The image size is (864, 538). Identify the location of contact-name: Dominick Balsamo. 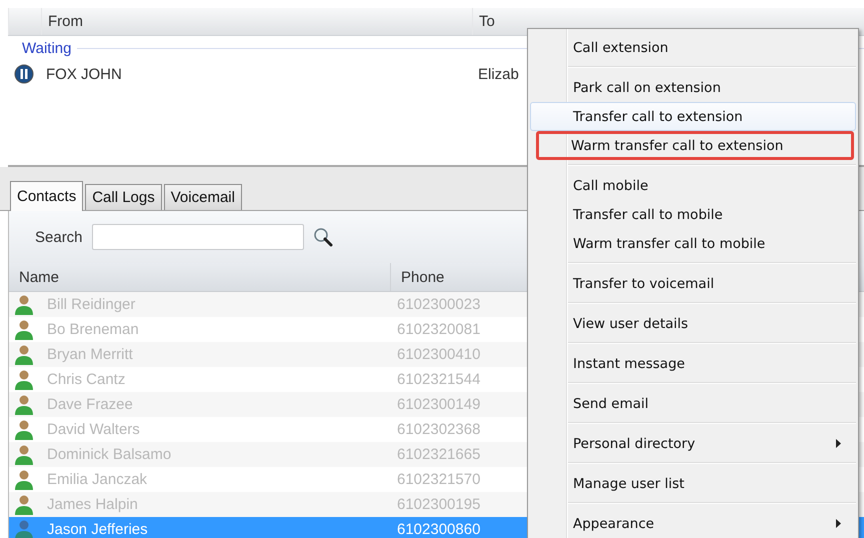
(109, 454).